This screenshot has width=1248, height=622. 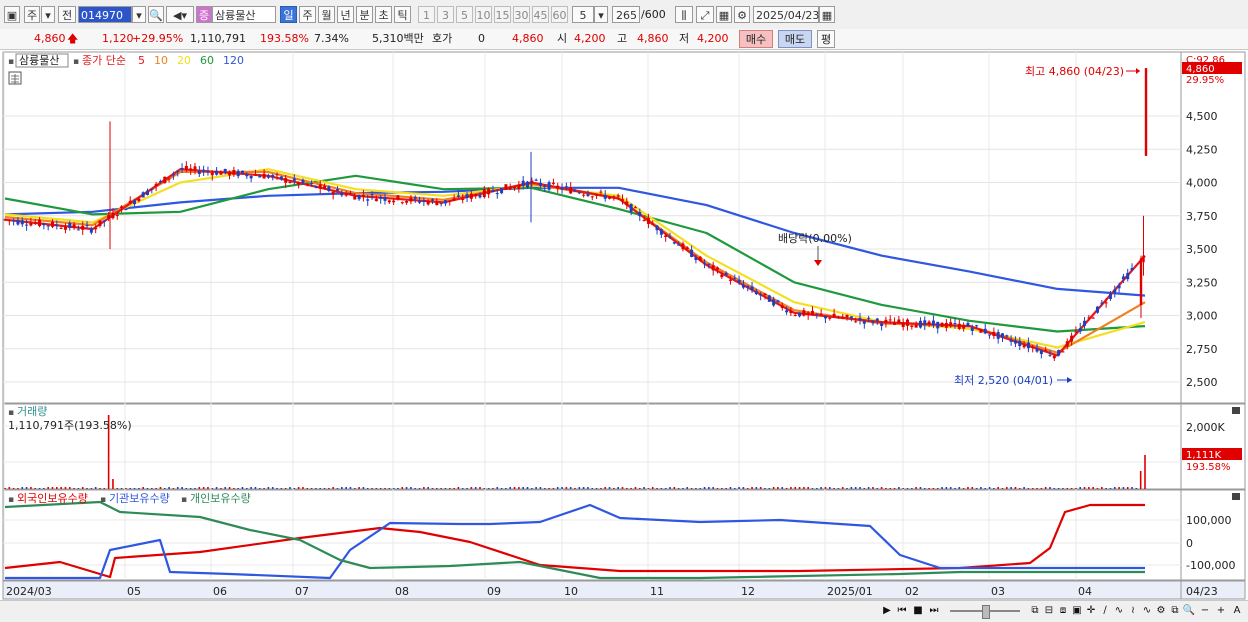 What do you see at coordinates (426, 14) in the screenshot?
I see `interval-tab-1: 1` at bounding box center [426, 14].